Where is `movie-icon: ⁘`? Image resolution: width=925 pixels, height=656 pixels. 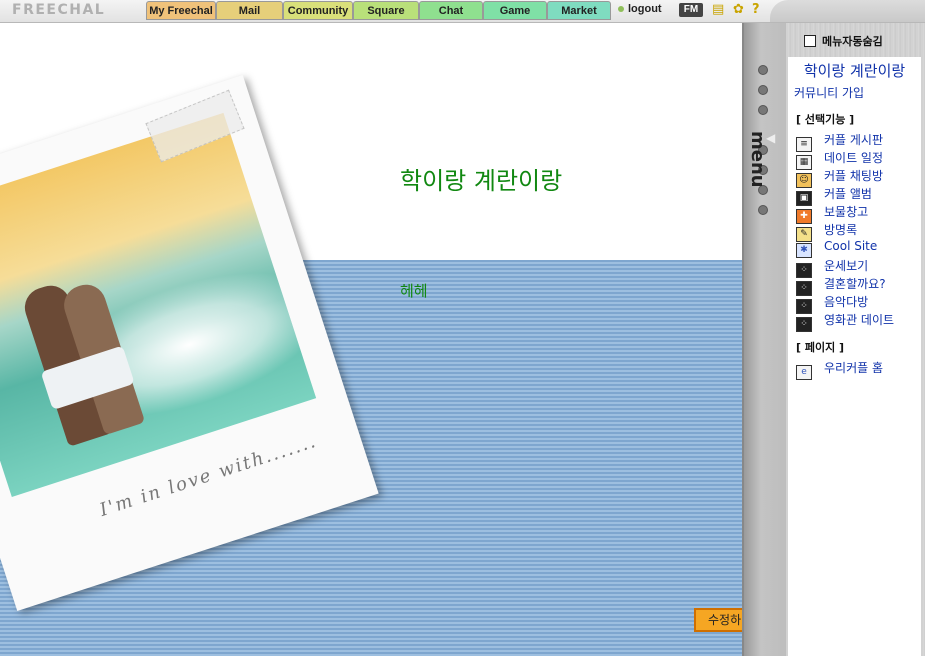 movie-icon: ⁘ is located at coordinates (804, 324).